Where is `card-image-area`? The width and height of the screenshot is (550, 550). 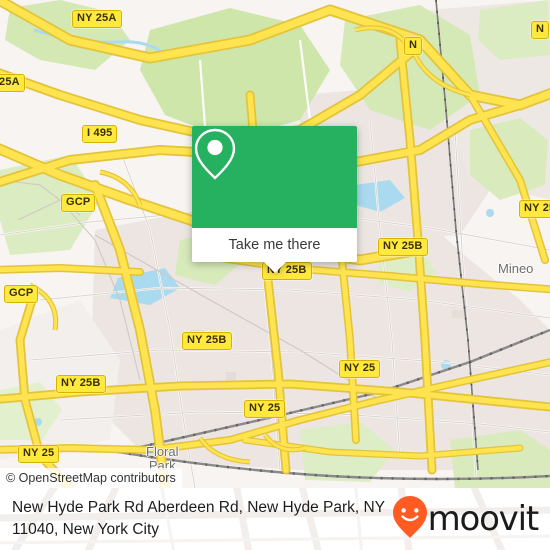 card-image-area is located at coordinates (274, 177).